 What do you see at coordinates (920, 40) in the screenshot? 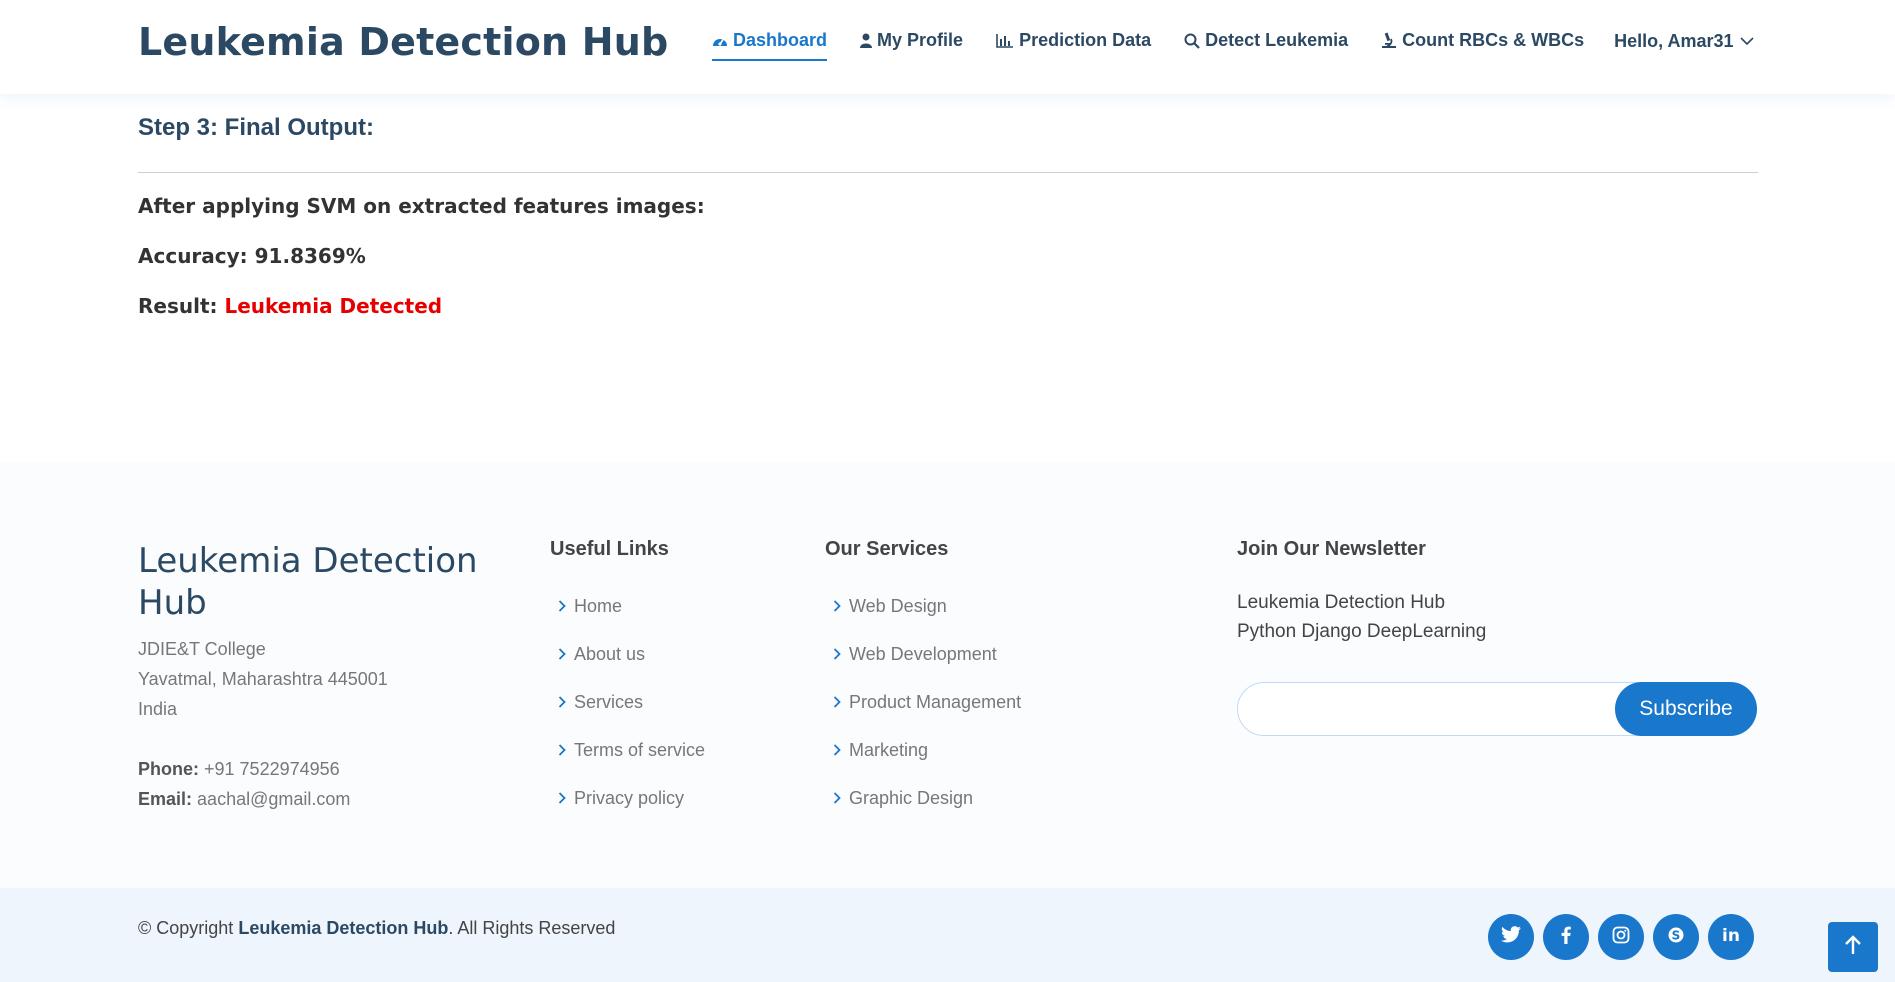
I see `nav-my-profile-label: My Profile` at bounding box center [920, 40].